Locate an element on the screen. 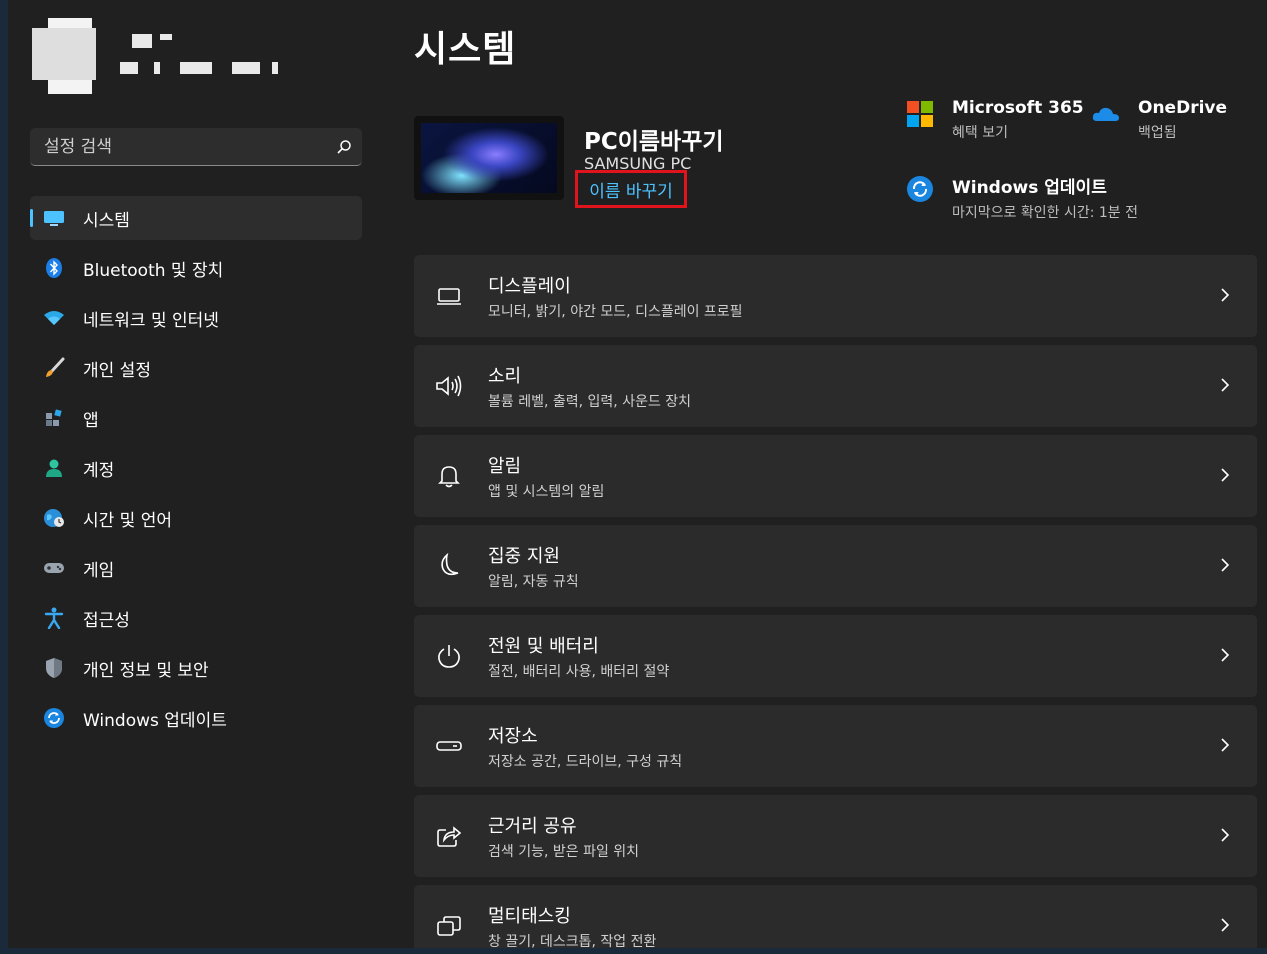  sidebar-item-label: 접근성 is located at coordinates (106, 620).